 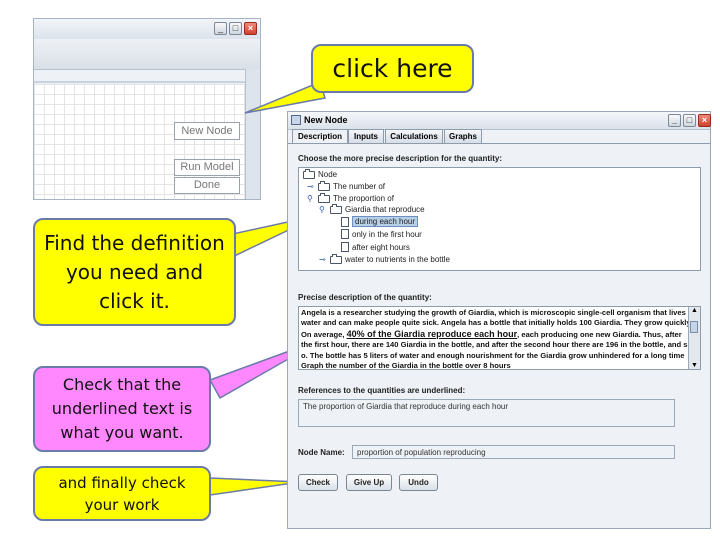 I want to click on description-scrollbar: ▲ ▼, so click(x=694, y=338).